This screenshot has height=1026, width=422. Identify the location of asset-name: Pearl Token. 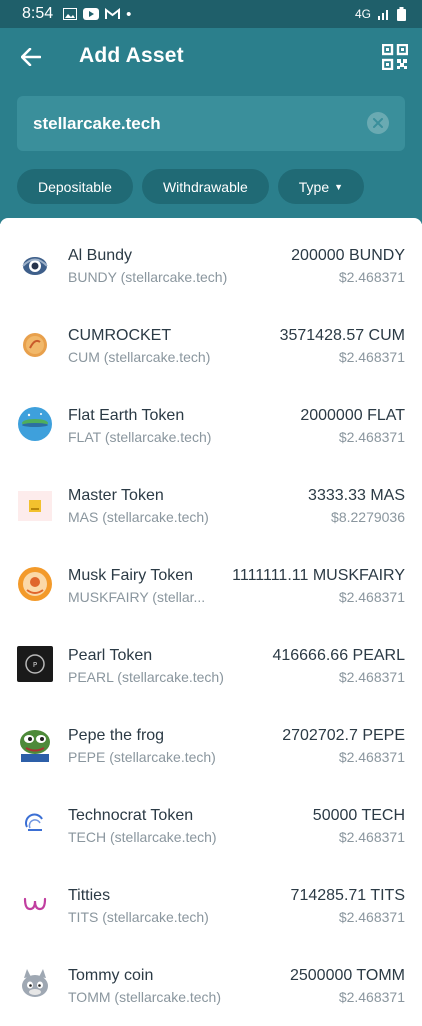
(110, 655).